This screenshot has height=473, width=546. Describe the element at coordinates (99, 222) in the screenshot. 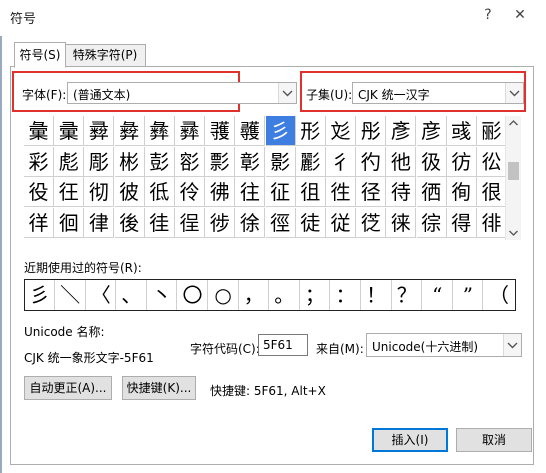

I see `symbol-cell: 律` at that location.